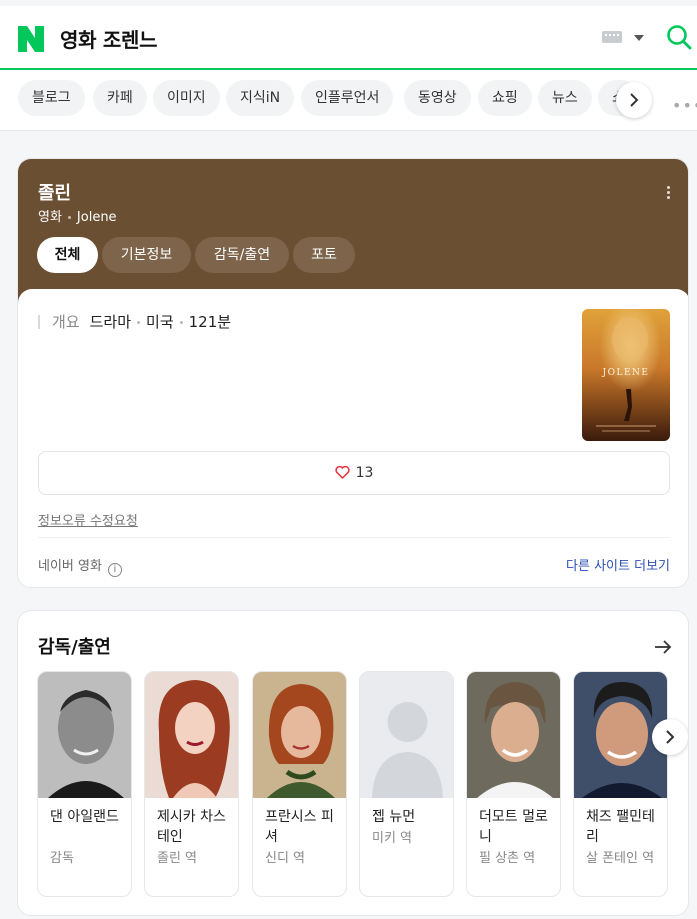 This screenshot has width=697, height=919. Describe the element at coordinates (299, 827) in the screenshot. I see `person-name: 프란시스 피셔` at that location.